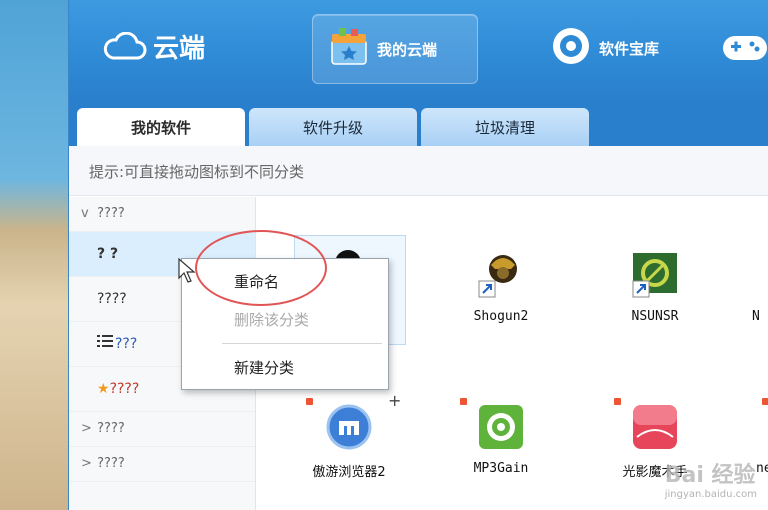 Image resolution: width=768 pixels, height=510 pixels. Describe the element at coordinates (162, 429) in the screenshot. I see `sidebar-group-2: > ????` at that location.